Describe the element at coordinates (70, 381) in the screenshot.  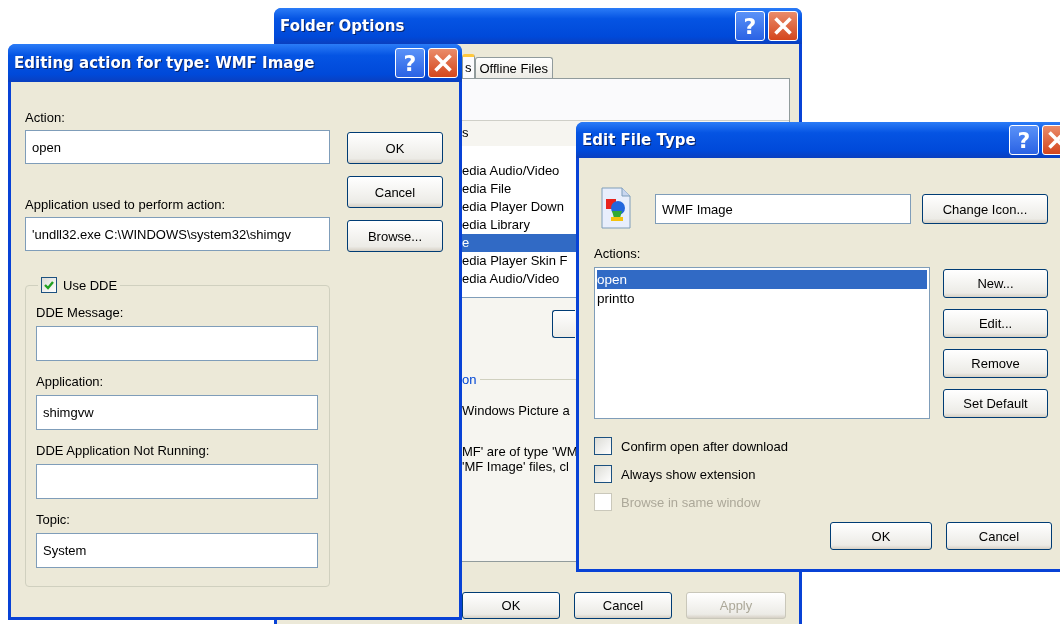
I see `field-label: Application:` at that location.